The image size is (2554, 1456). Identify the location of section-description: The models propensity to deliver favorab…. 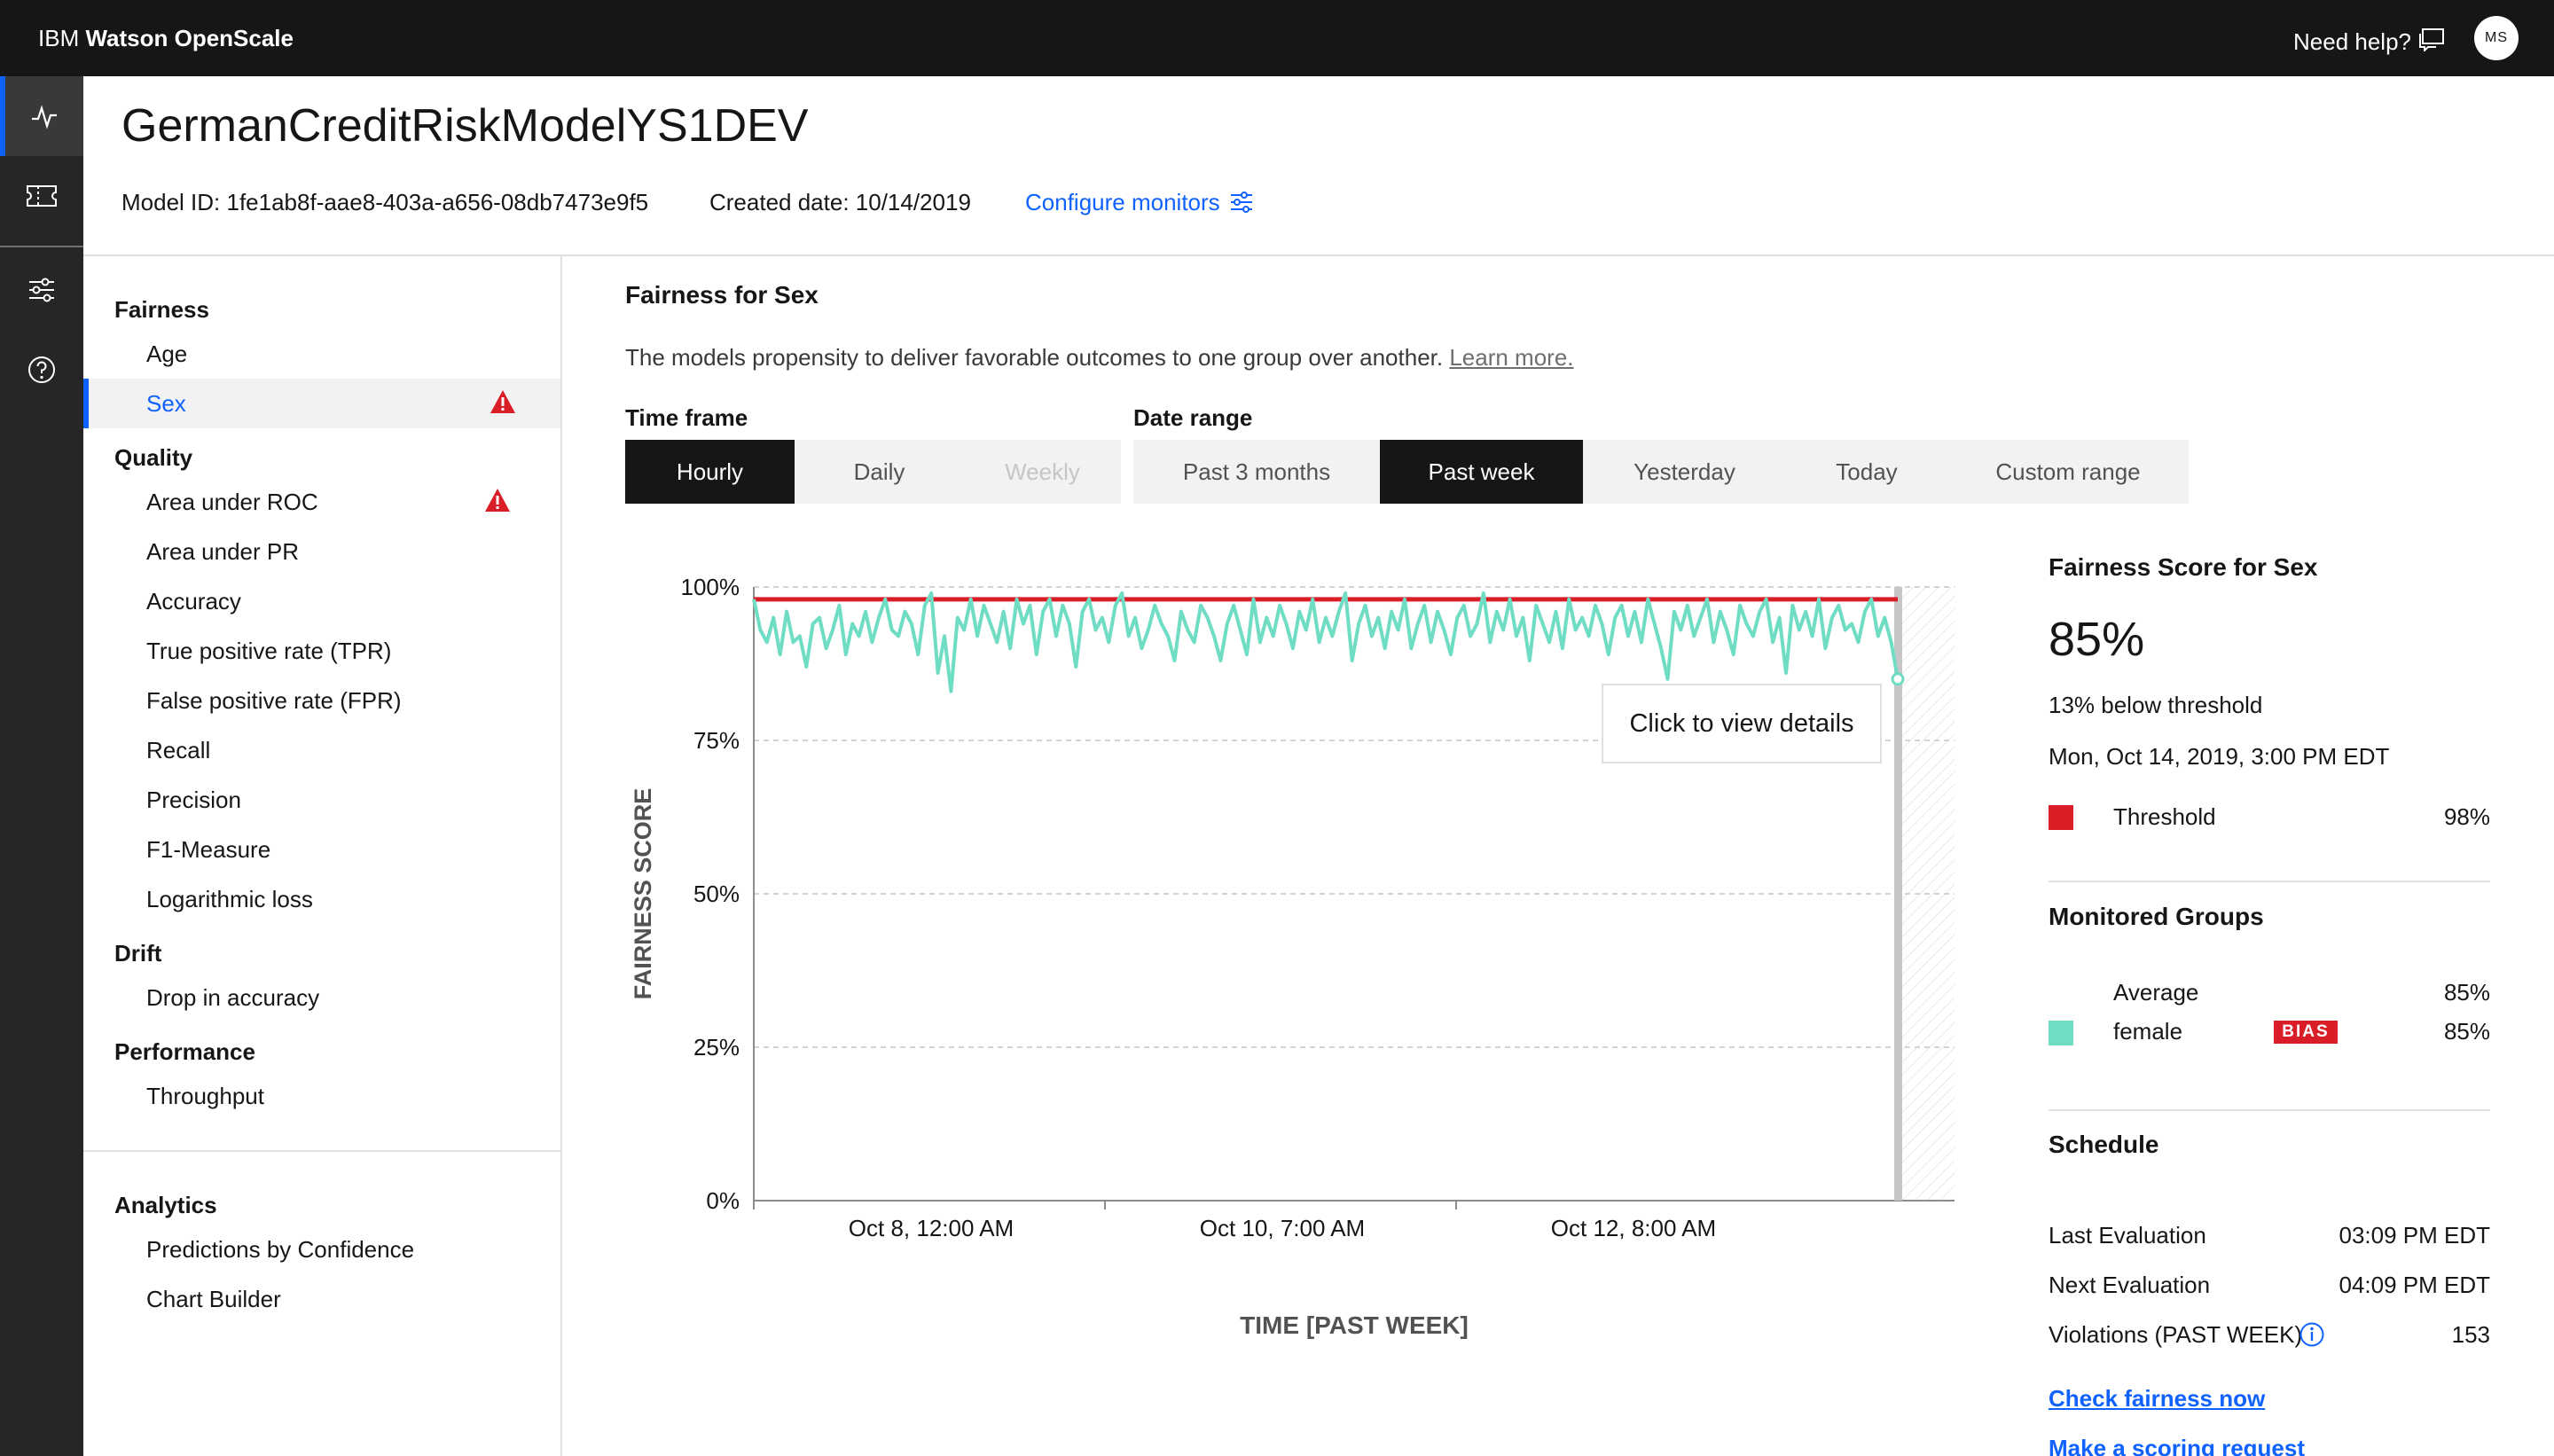
(1099, 357).